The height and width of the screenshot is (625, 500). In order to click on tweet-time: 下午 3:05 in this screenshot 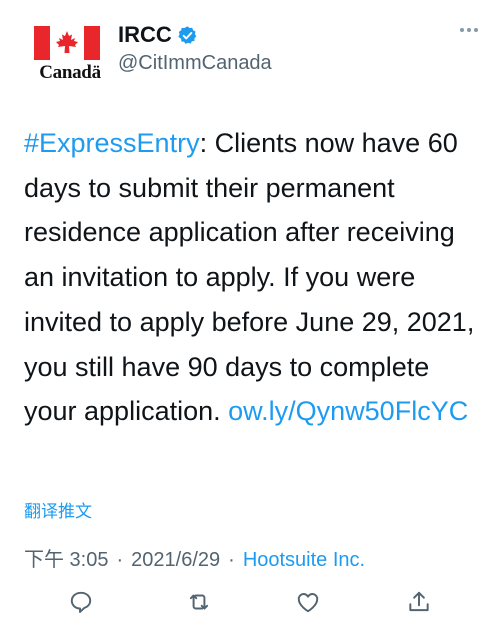, I will do `click(66, 560)`.